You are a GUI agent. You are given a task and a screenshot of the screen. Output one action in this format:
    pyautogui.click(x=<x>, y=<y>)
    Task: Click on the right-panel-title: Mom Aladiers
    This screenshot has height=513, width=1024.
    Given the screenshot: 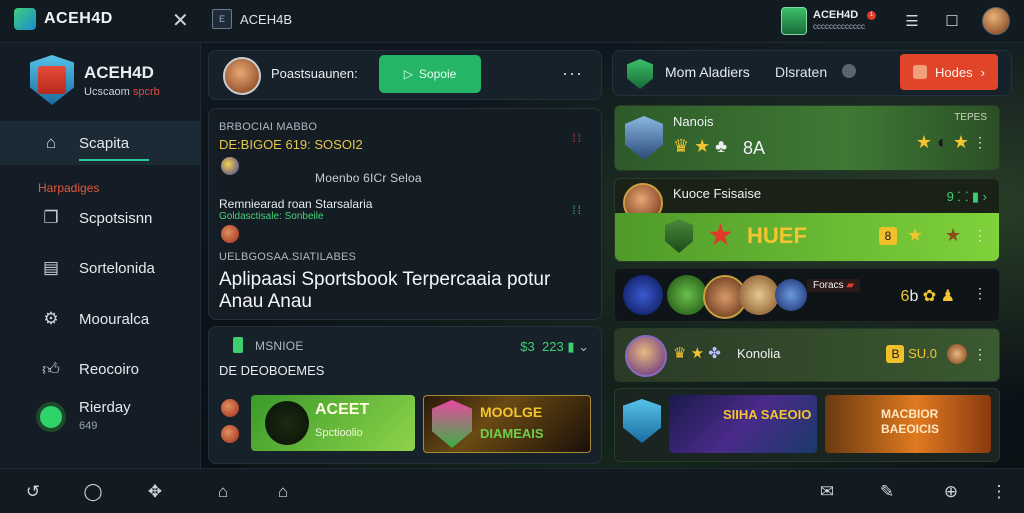 What is the action you would take?
    pyautogui.click(x=707, y=72)
    